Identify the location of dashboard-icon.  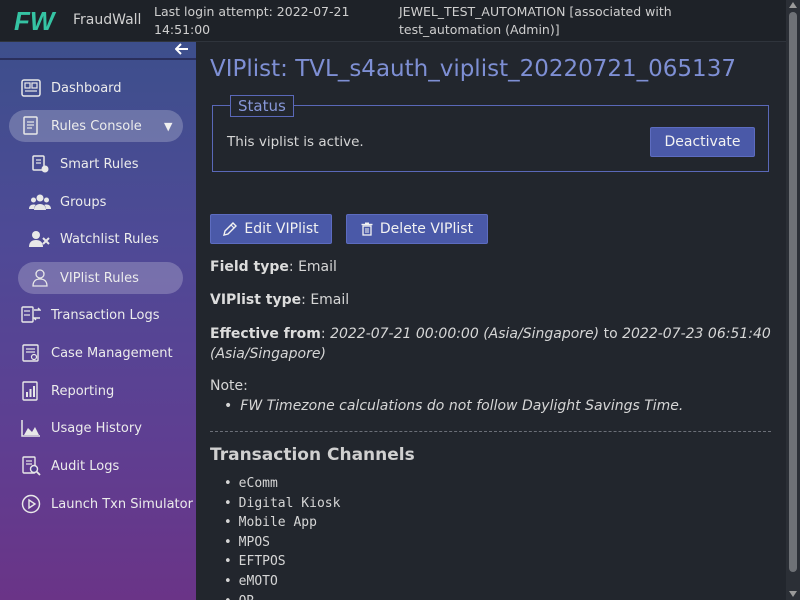
(31, 88).